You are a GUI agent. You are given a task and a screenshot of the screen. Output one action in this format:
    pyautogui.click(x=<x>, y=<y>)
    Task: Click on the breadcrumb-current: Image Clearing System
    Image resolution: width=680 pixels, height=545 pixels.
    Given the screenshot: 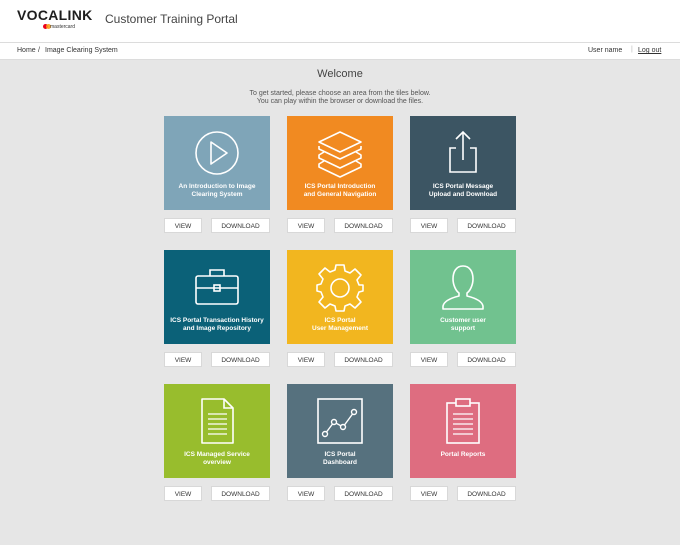 What is the action you would take?
    pyautogui.click(x=81, y=50)
    